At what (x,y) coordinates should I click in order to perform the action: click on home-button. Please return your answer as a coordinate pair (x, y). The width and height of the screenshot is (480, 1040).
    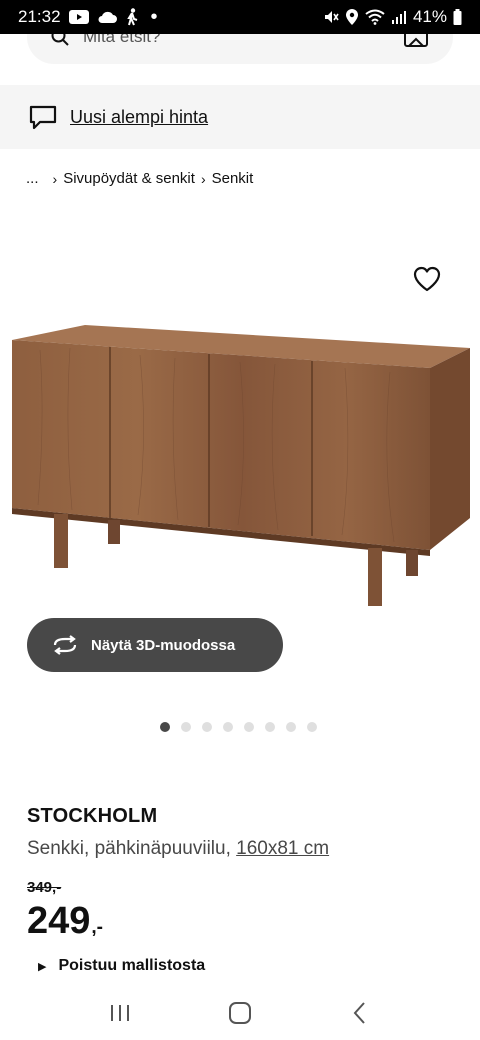
    Looking at the image, I should click on (240, 1013).